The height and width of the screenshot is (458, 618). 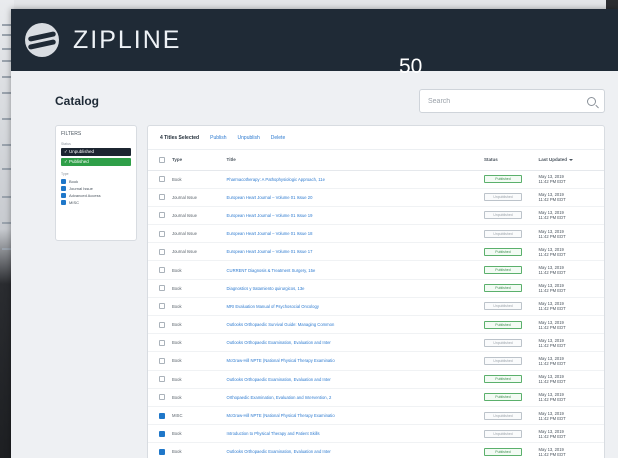 What do you see at coordinates (96, 188) in the screenshot?
I see `filter-type-journal-issue: Journal Issue` at bounding box center [96, 188].